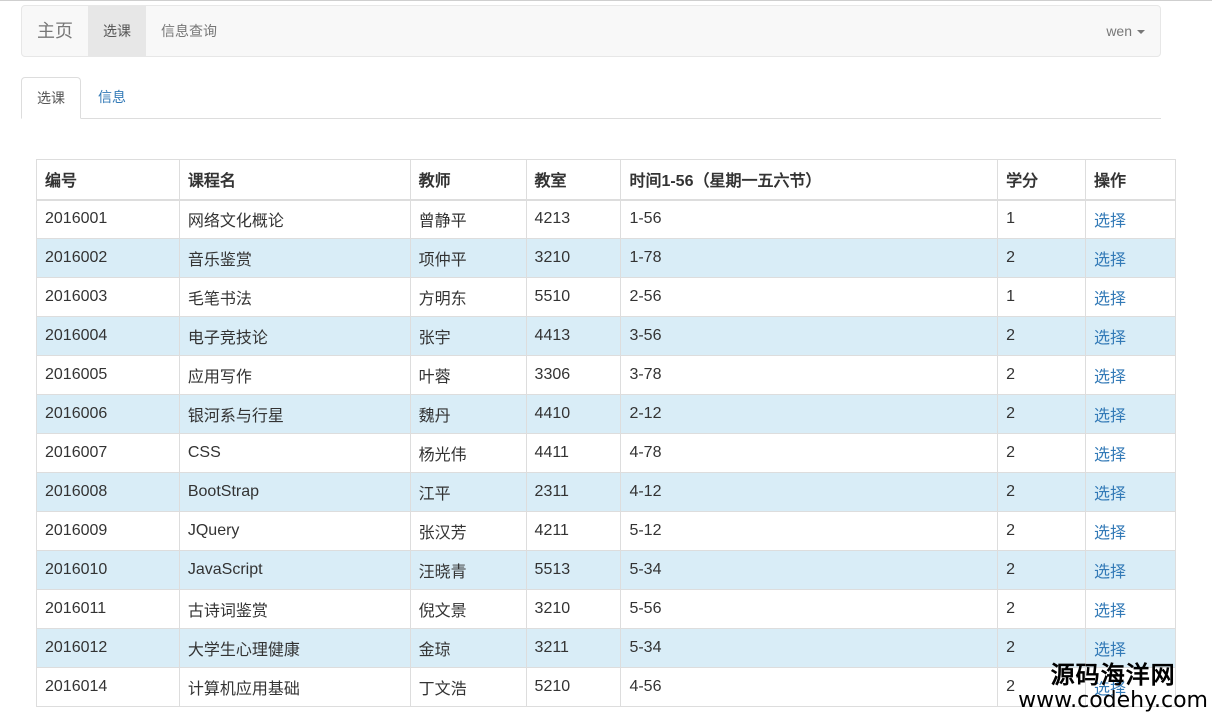 The height and width of the screenshot is (719, 1212). I want to click on cell-classroom: 4213, so click(573, 219).